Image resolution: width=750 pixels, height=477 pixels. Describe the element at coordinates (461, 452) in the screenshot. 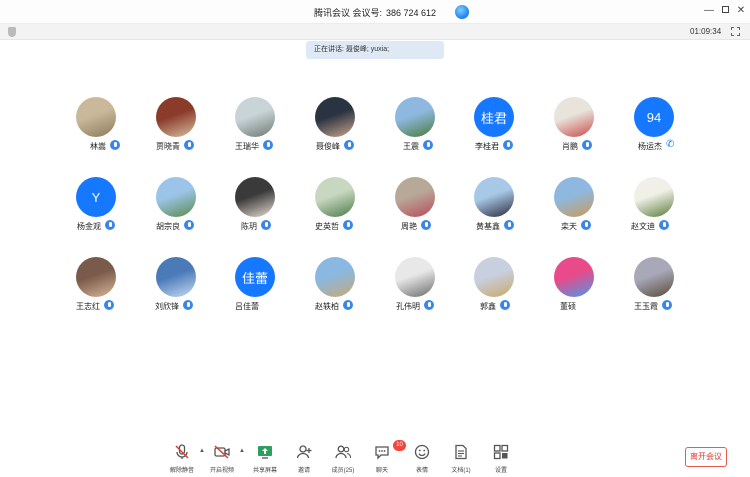

I see `document-icon` at that location.